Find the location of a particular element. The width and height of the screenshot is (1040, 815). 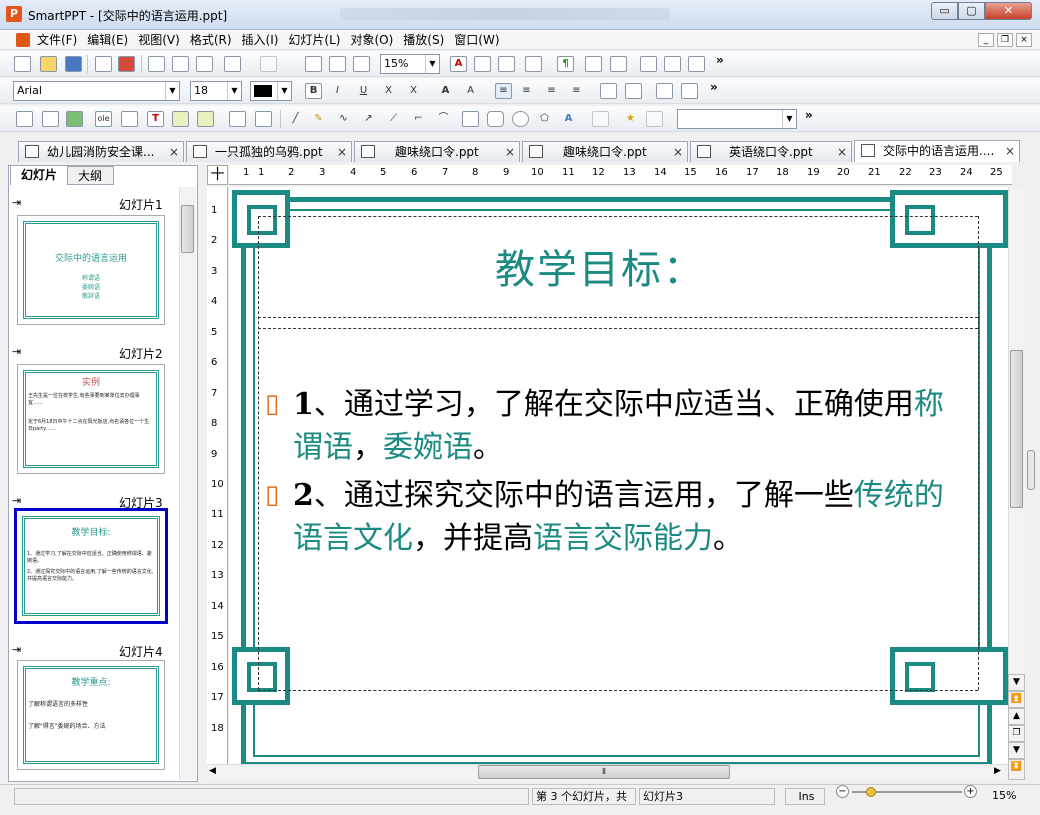

numbered-list-icon is located at coordinates (689, 91).